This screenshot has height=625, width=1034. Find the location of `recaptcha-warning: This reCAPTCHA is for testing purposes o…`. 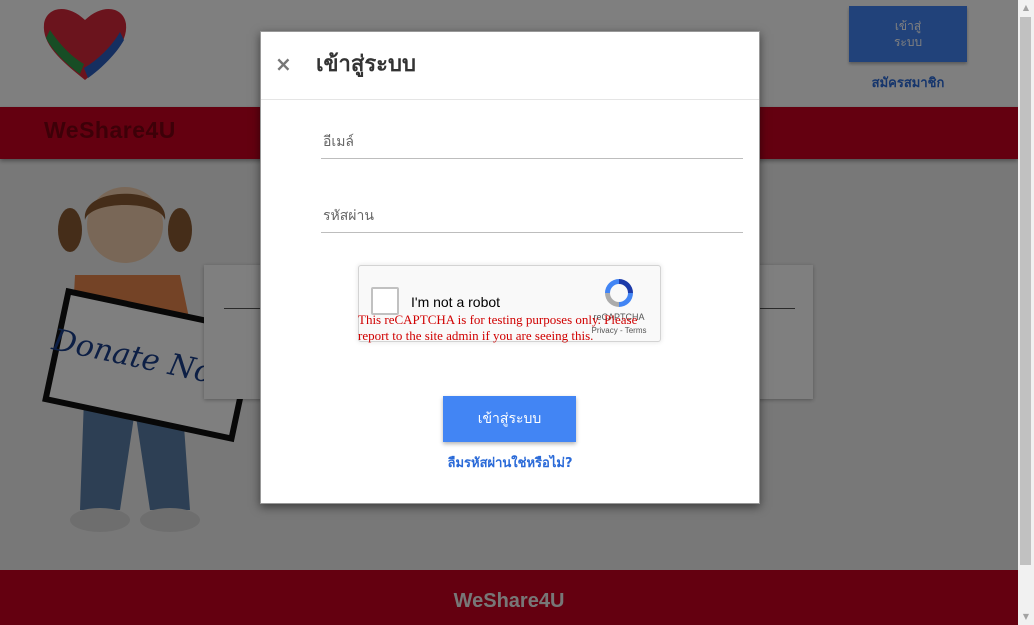

recaptcha-warning: This reCAPTCHA is for testing purposes o… is located at coordinates (498, 327).